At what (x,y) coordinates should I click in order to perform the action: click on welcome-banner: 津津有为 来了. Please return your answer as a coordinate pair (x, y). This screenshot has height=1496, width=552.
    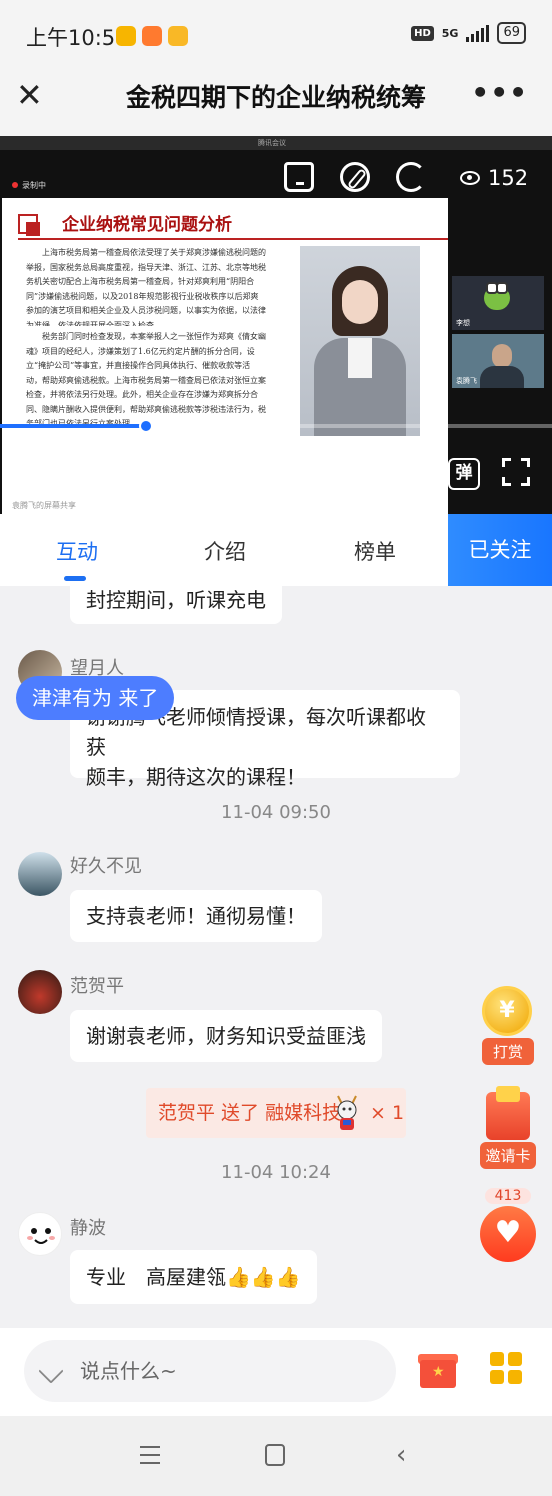
    Looking at the image, I should click on (95, 698).